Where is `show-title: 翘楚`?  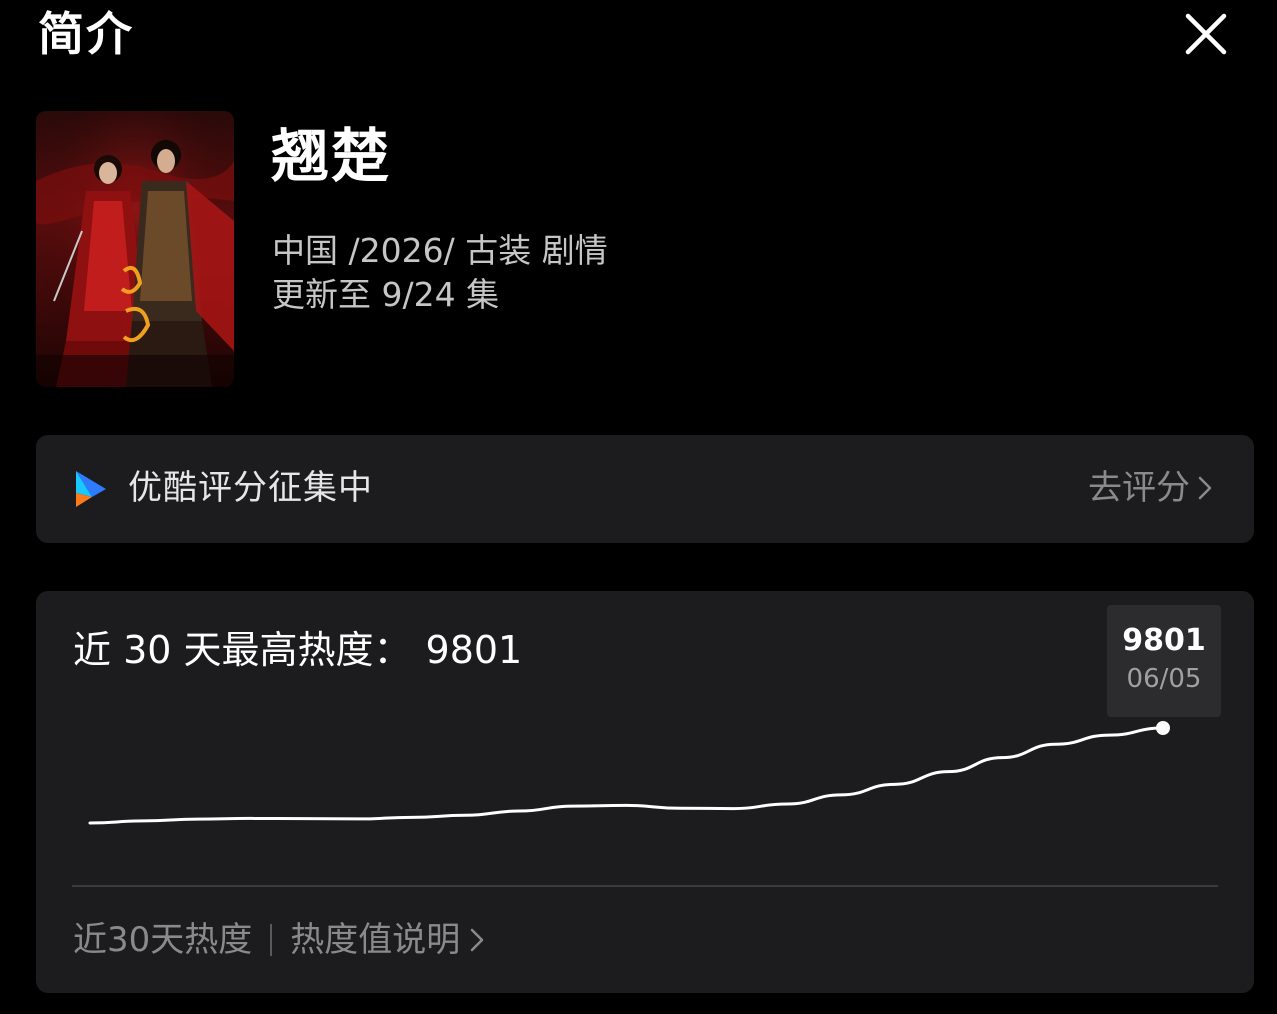 show-title: 翘楚 is located at coordinates (331, 156).